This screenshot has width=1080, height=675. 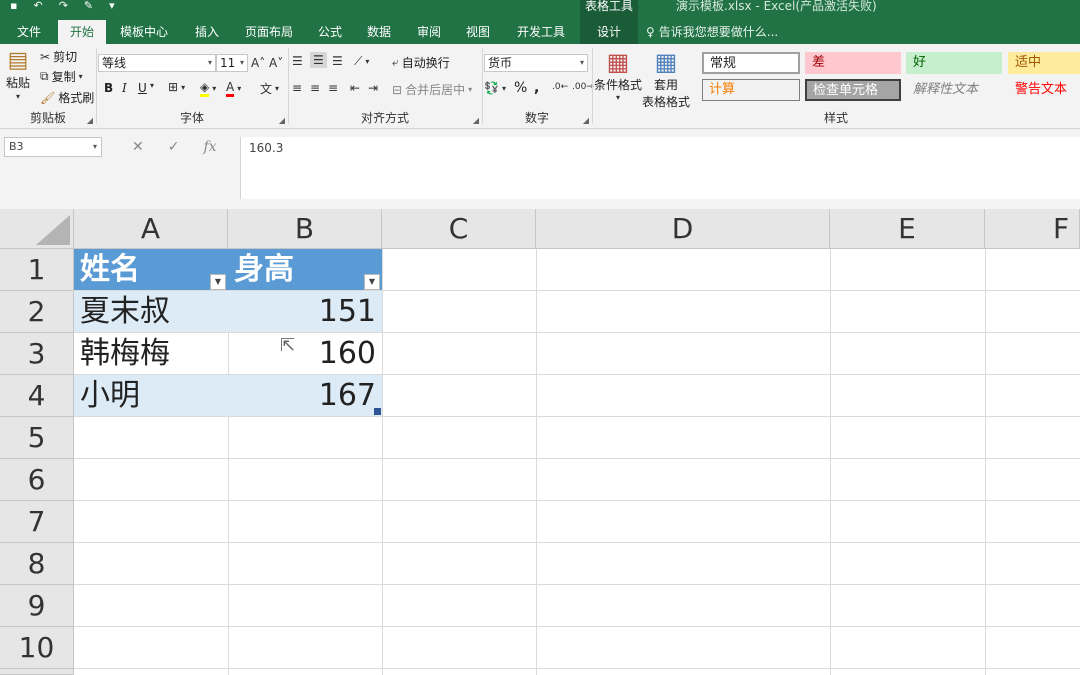 What do you see at coordinates (660, 168) in the screenshot?
I see `formula-input: 160.3` at bounding box center [660, 168].